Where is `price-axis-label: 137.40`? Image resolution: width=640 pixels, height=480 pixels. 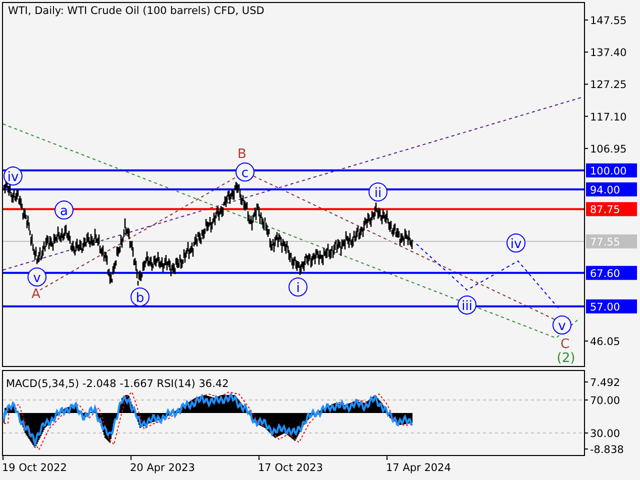
price-axis-label: 137.40 is located at coordinates (608, 53).